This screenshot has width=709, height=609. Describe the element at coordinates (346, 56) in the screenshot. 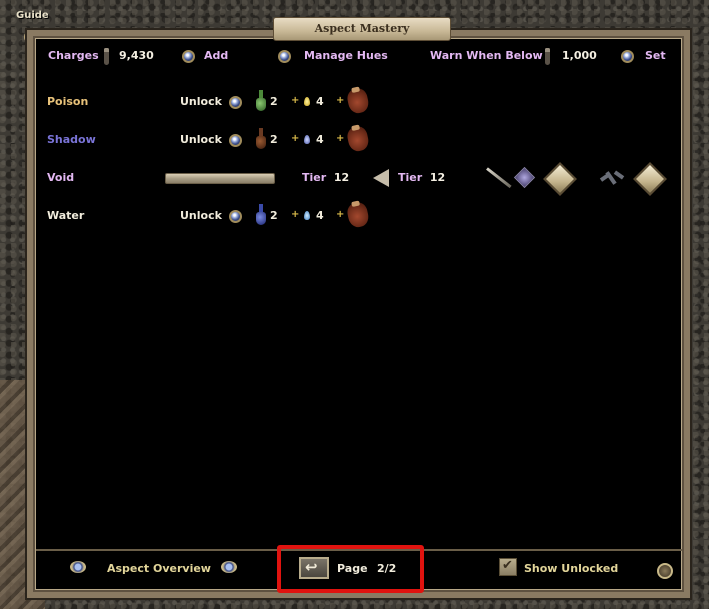

I see `manage-hues-button: Manage Hues` at that location.